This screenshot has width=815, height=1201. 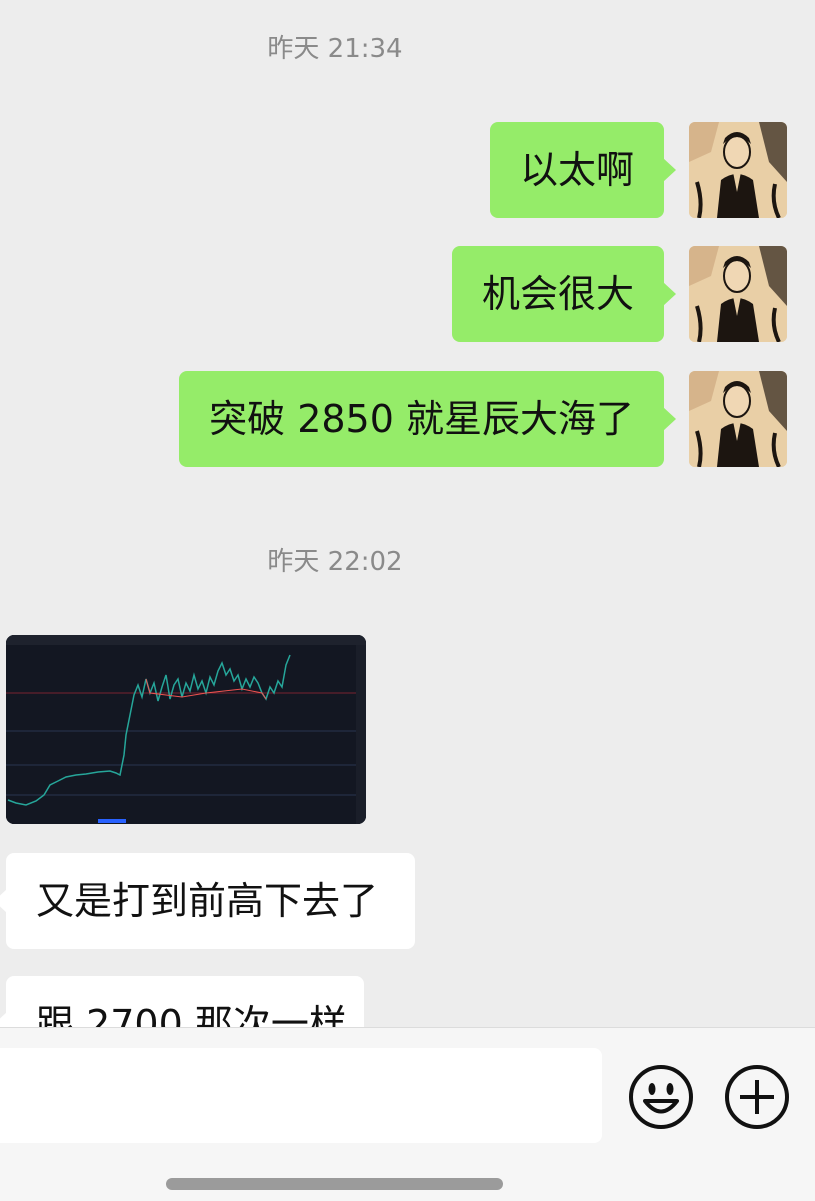 I want to click on received-message: 跟 2700 那次一样, so click(x=182, y=1001).